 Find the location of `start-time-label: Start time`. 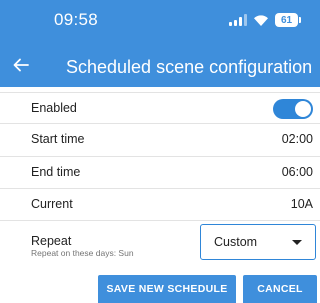

start-time-label: Start time is located at coordinates (58, 139).